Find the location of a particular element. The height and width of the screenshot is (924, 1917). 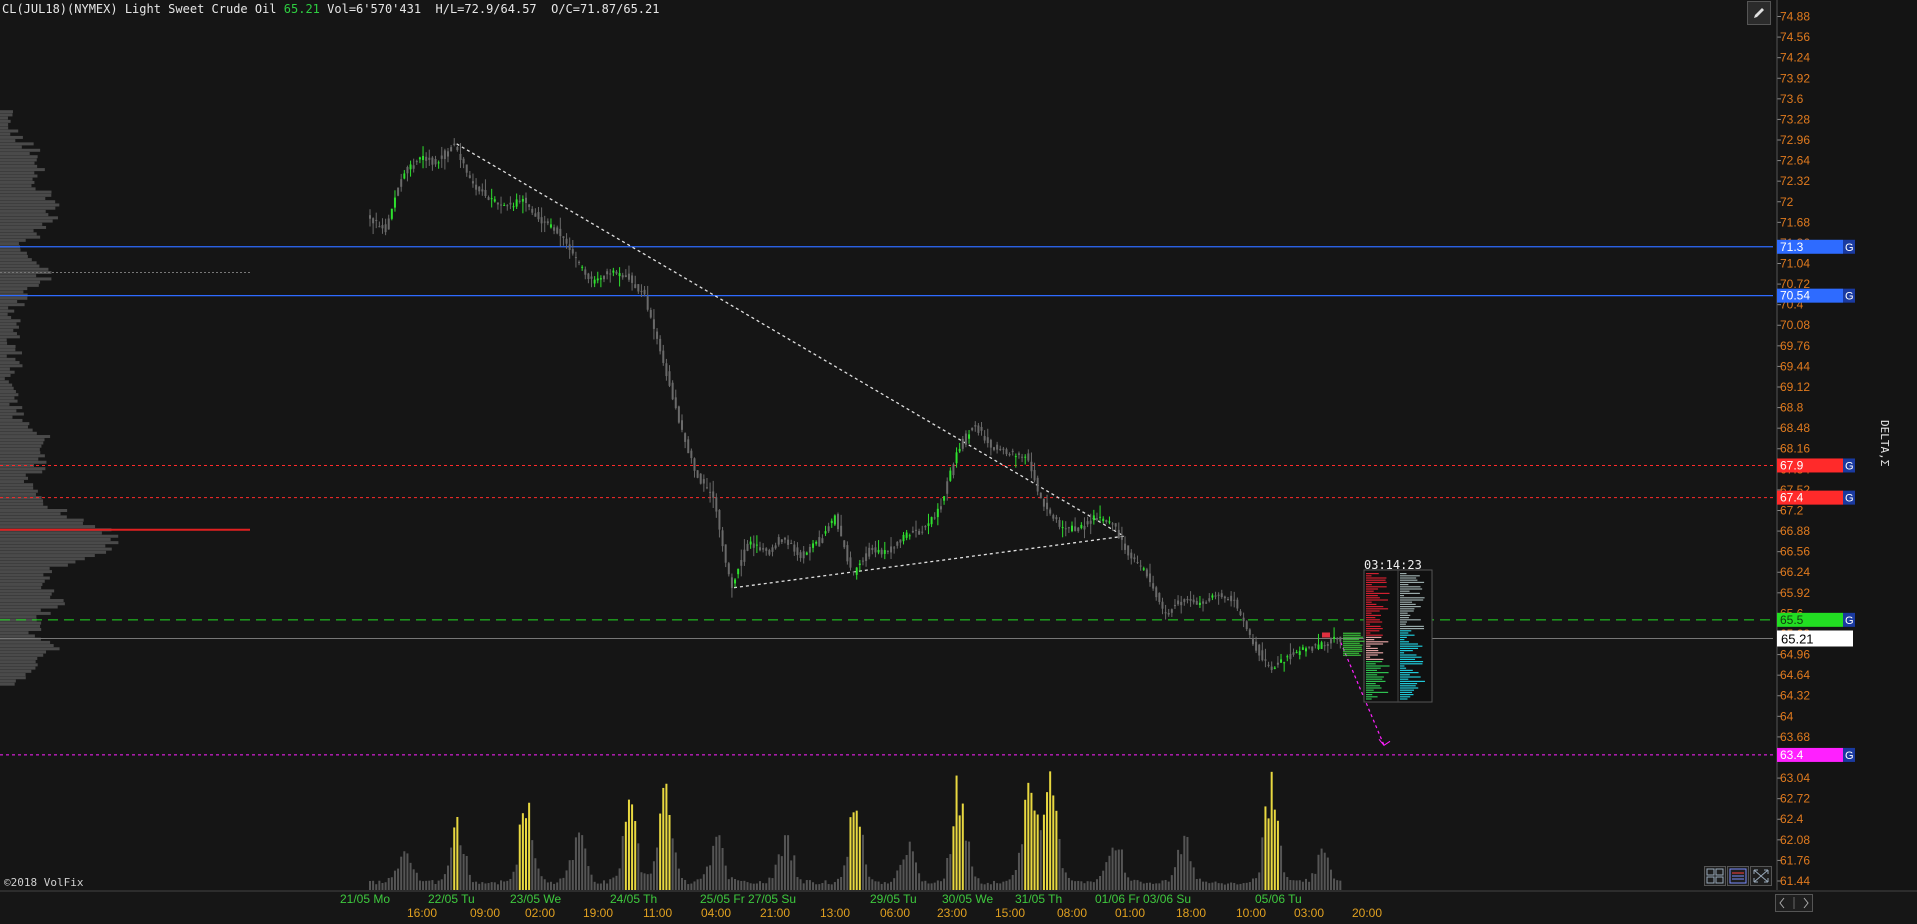

current-bar-marker is located at coordinates (1326, 635).